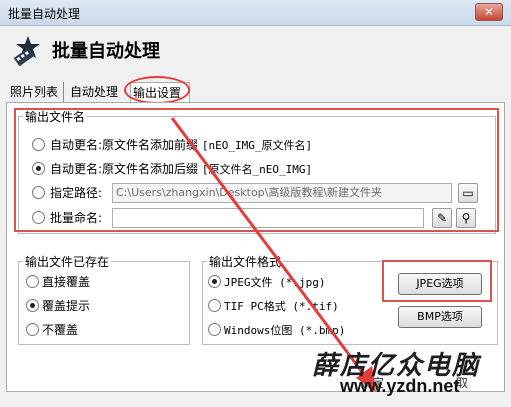  I want to click on edit-pattern-button: ✎, so click(442, 218).